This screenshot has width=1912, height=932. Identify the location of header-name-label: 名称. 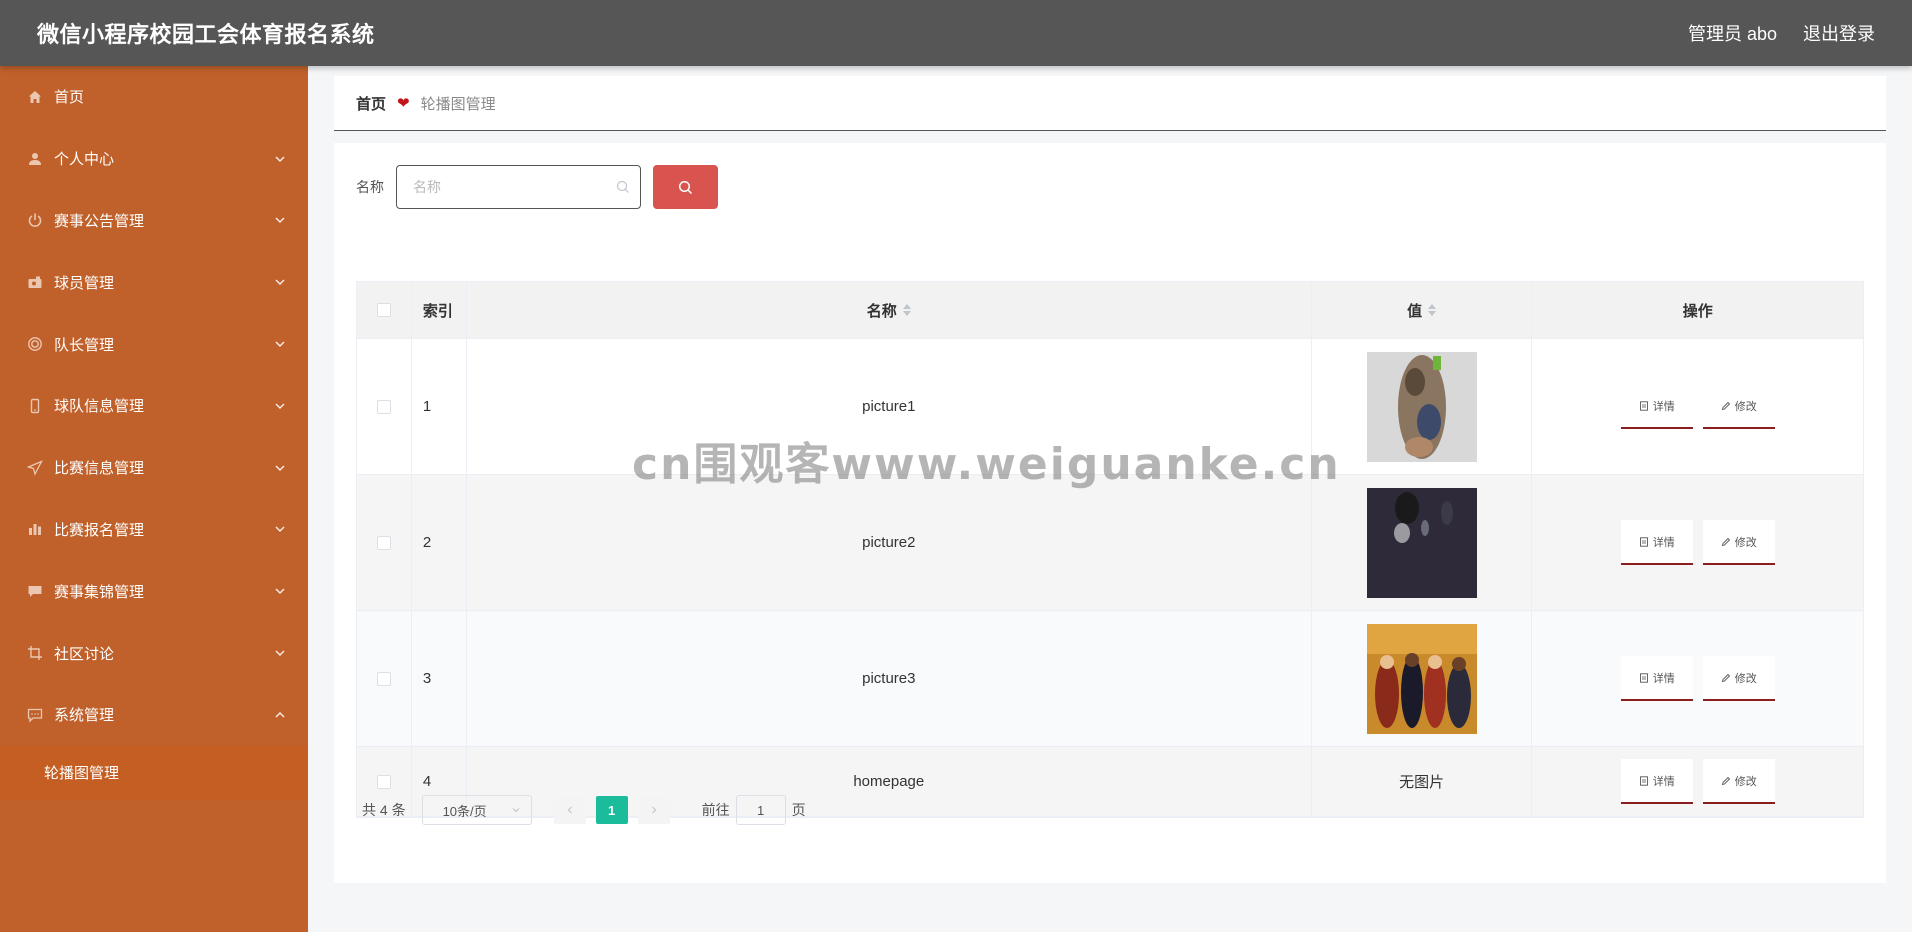
(881, 311).